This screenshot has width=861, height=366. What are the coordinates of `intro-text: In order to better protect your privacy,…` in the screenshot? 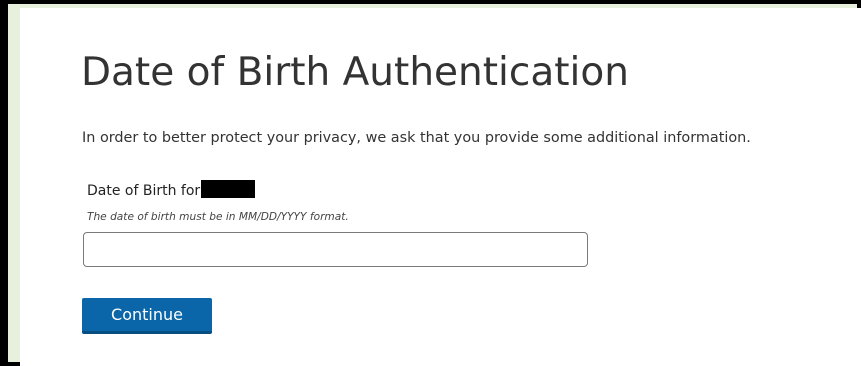 It's located at (416, 138).